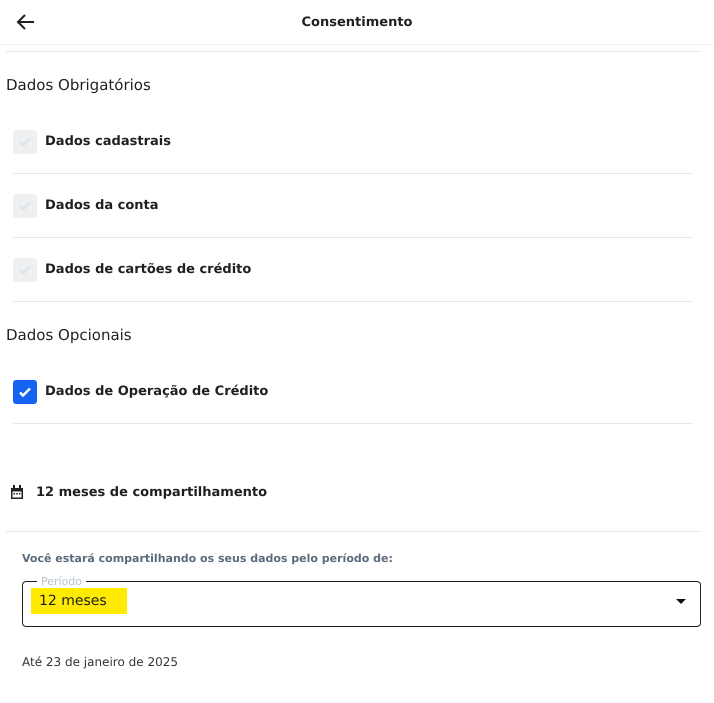 Image resolution: width=714 pixels, height=703 pixels. Describe the element at coordinates (100, 662) in the screenshot. I see `end-date: Até 23 de janeiro de 2025` at that location.